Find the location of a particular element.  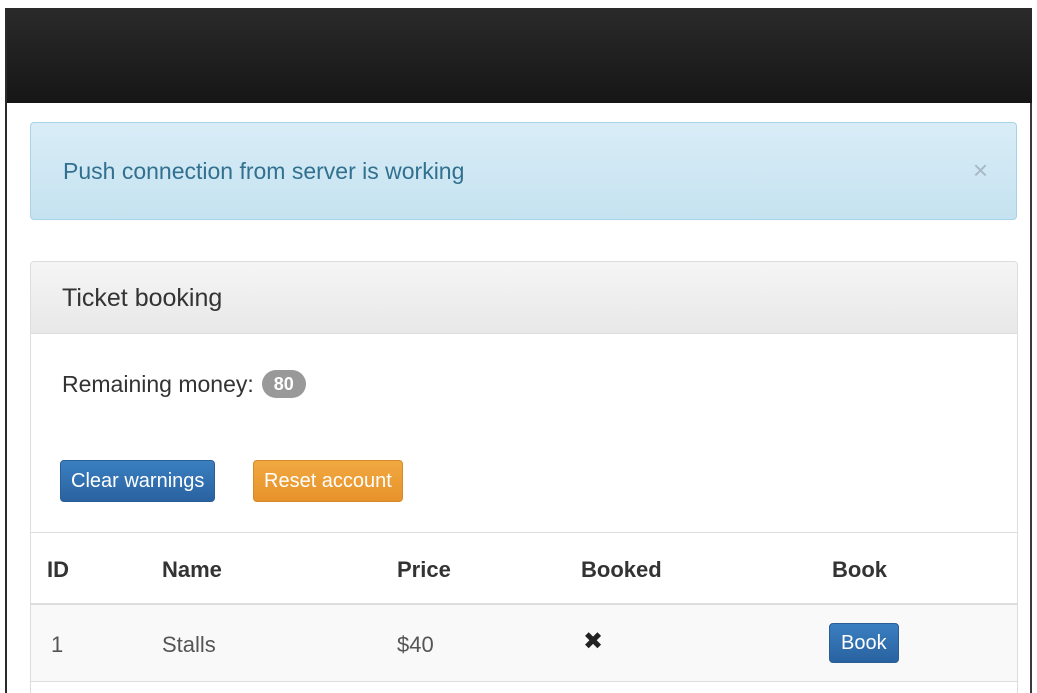

remaining-money: Remaining money: 80 is located at coordinates (184, 384).